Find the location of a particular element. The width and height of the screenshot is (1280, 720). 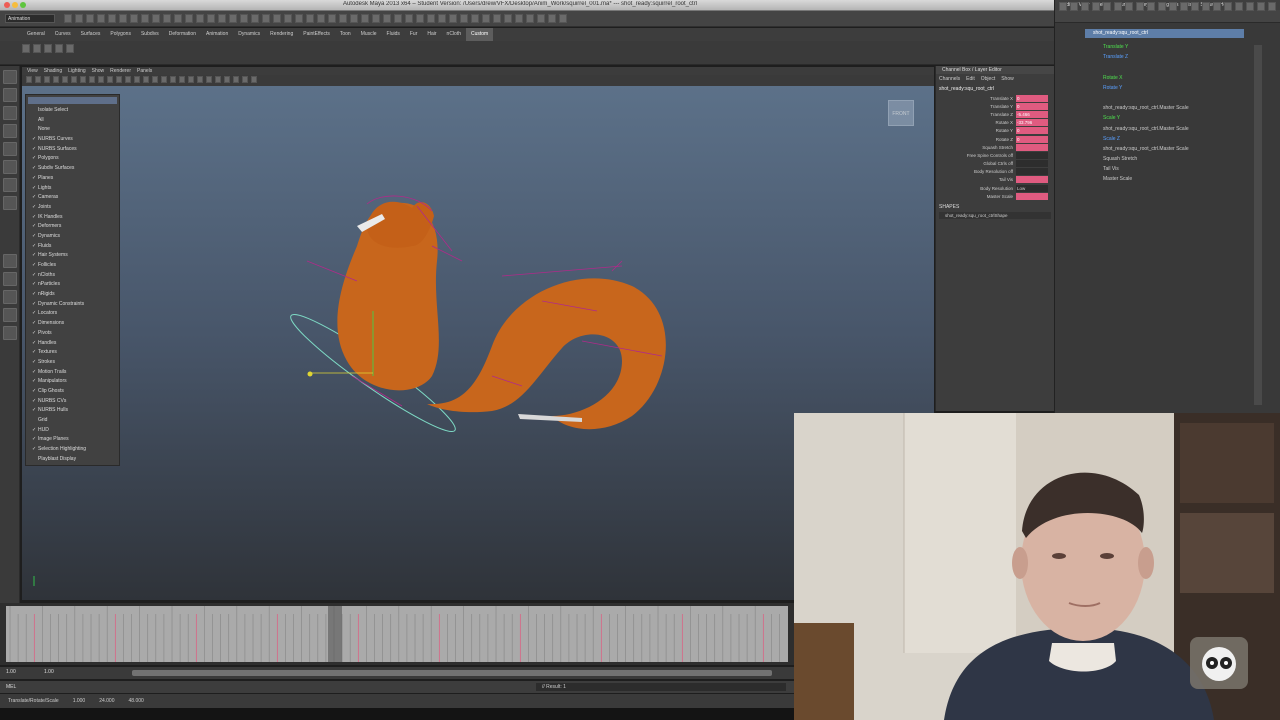

show-menu-item: Playblast Display is located at coordinates (72, 460).